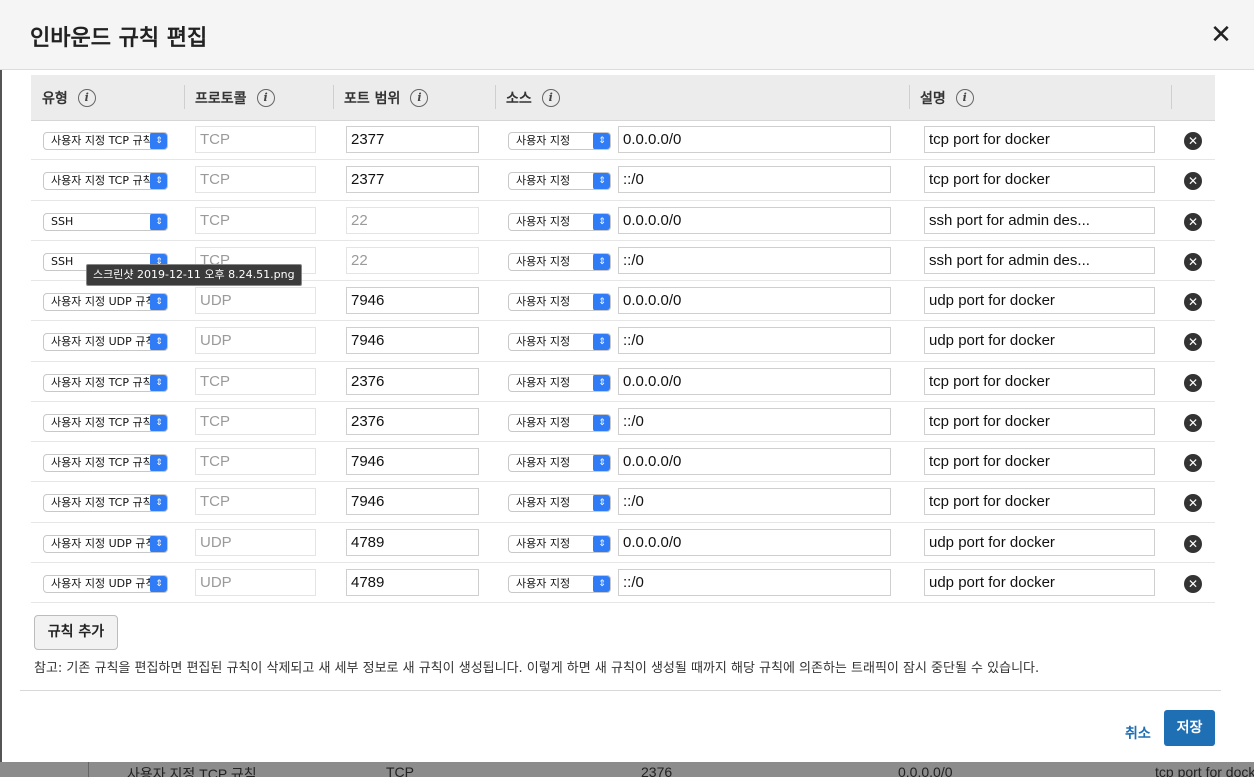 Image resolution: width=1254 pixels, height=777 pixels. Describe the element at coordinates (1138, 733) in the screenshot. I see `cancel-button: 취소` at that location.